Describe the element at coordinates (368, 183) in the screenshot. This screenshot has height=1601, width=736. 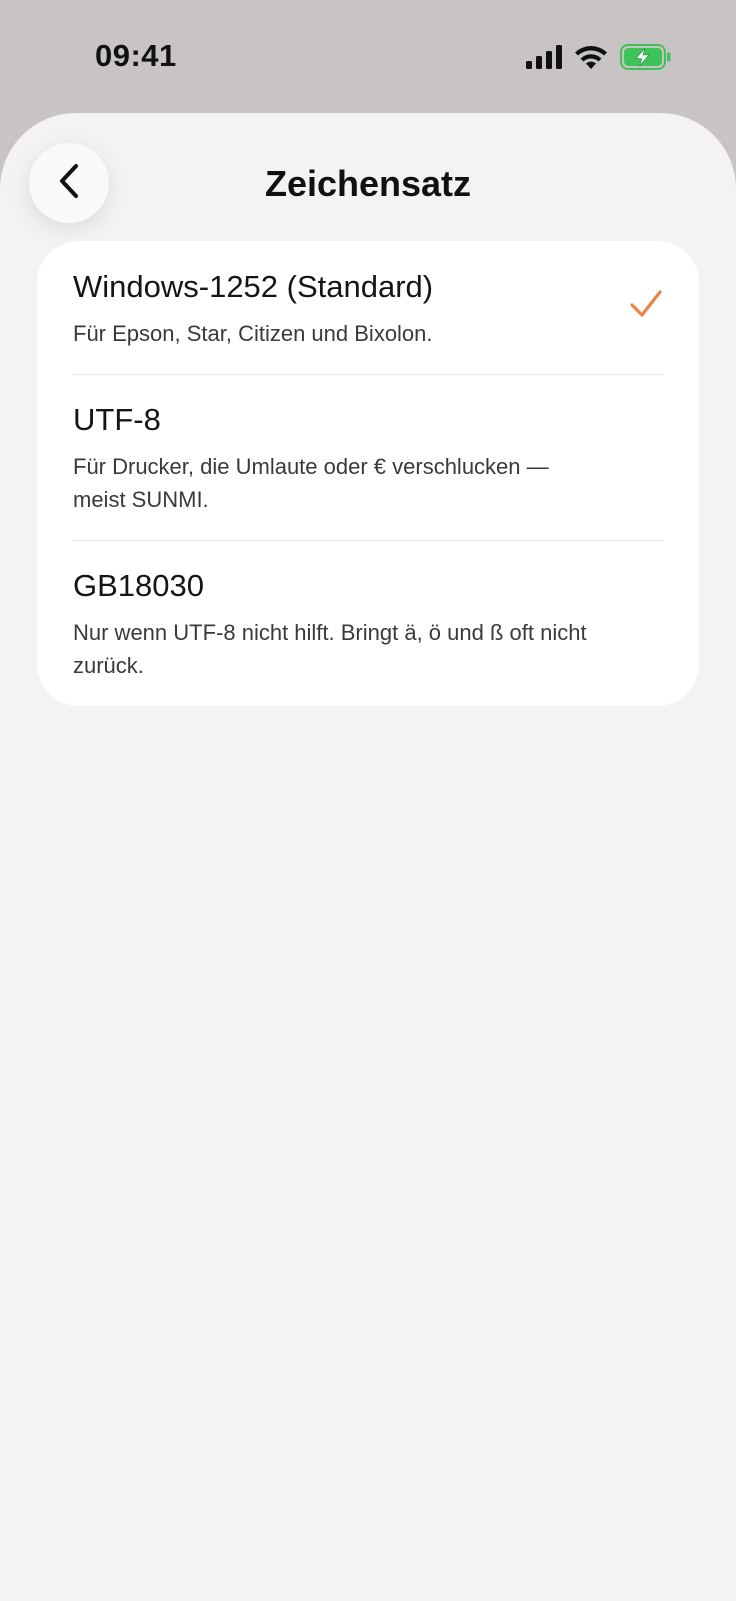
I see `page-title: Zeichensatz` at that location.